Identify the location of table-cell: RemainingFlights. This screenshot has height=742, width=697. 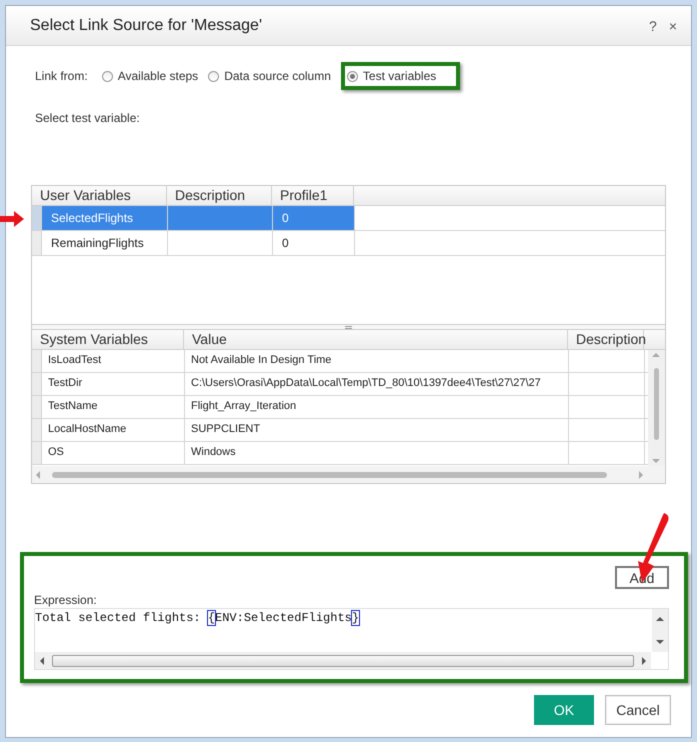
(105, 243).